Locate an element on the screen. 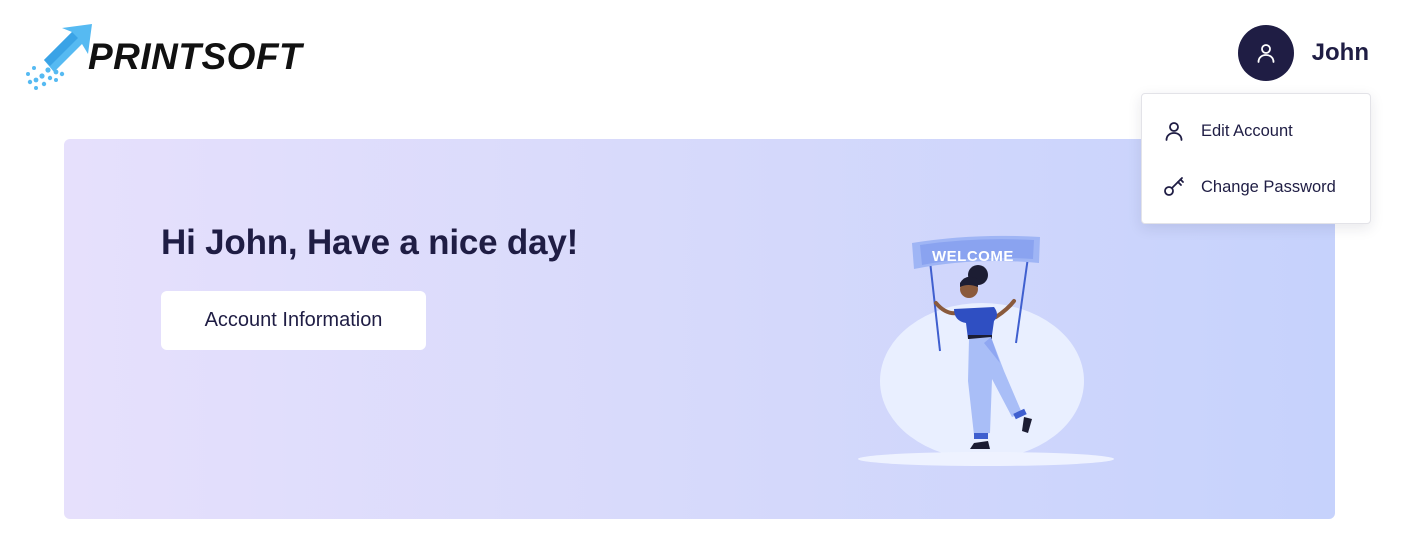  greeting-heading: Hi John, Have a nice day! is located at coordinates (370, 242).